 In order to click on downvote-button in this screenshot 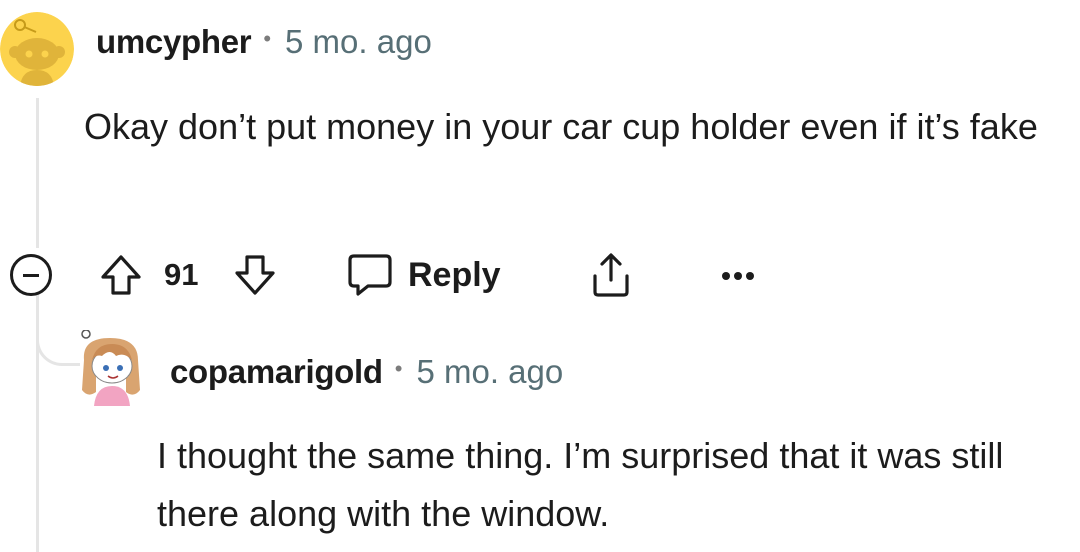, I will do `click(255, 275)`.